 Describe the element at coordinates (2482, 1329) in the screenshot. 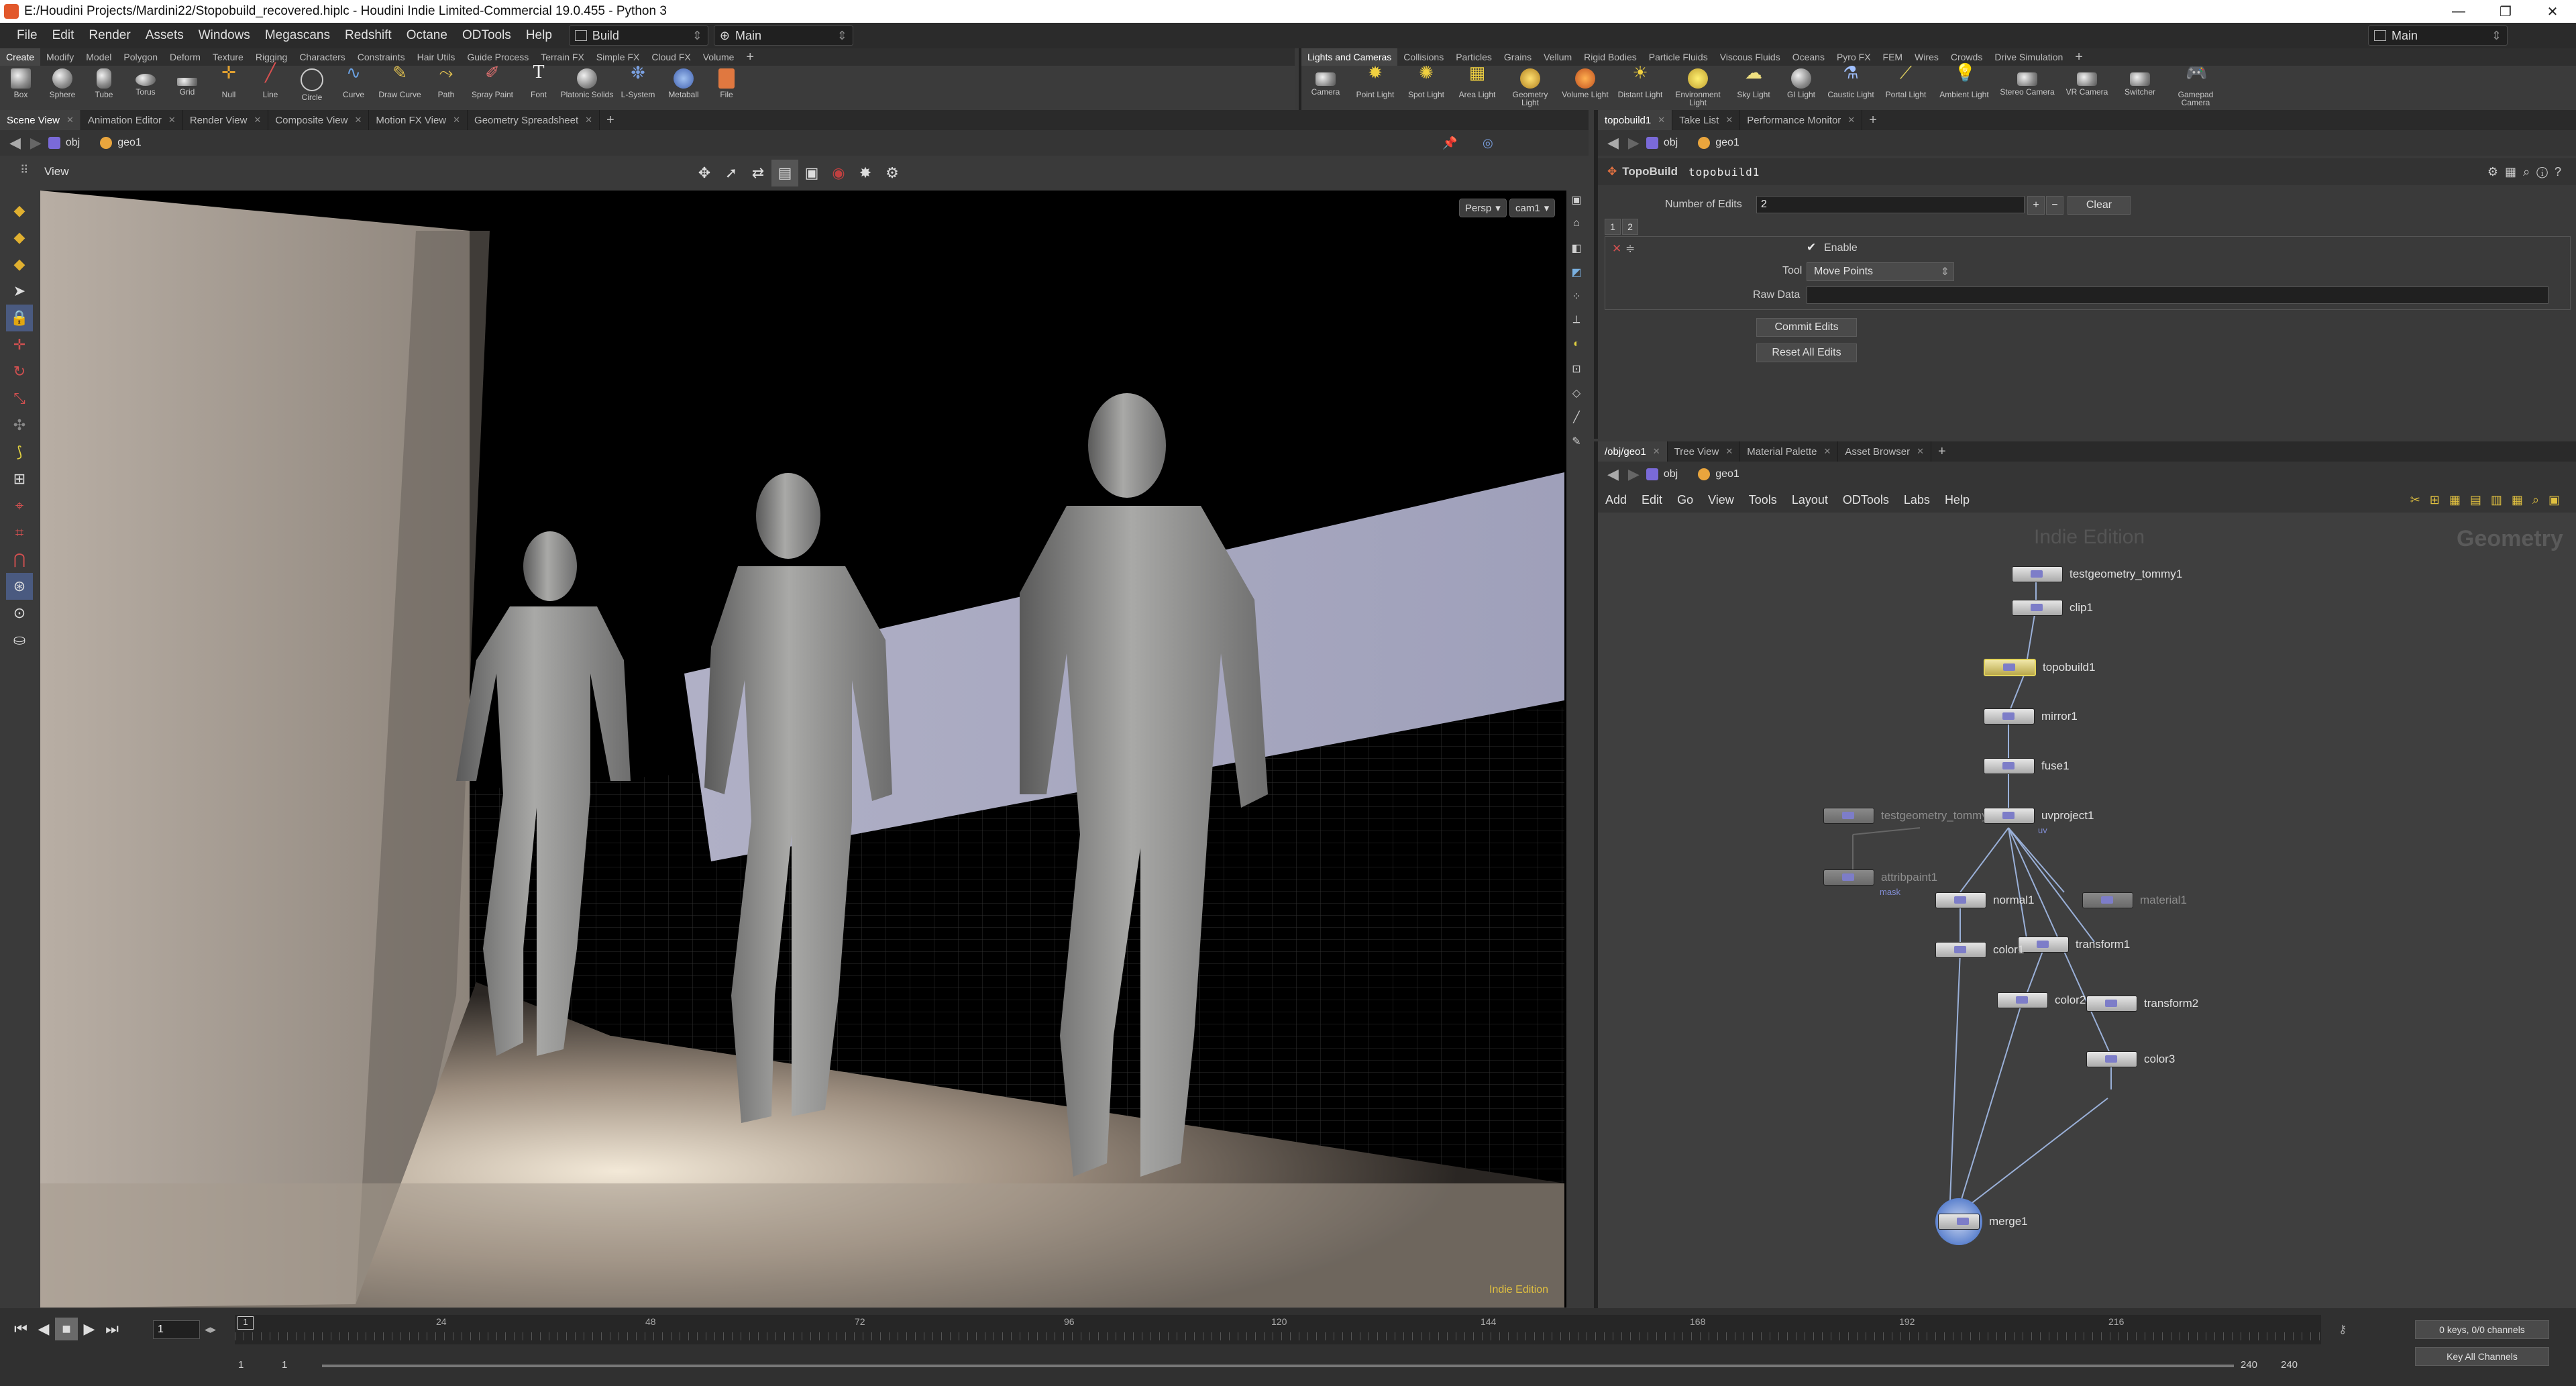

I see `keys-channels-display: 0 keys, 0/0 channels` at that location.